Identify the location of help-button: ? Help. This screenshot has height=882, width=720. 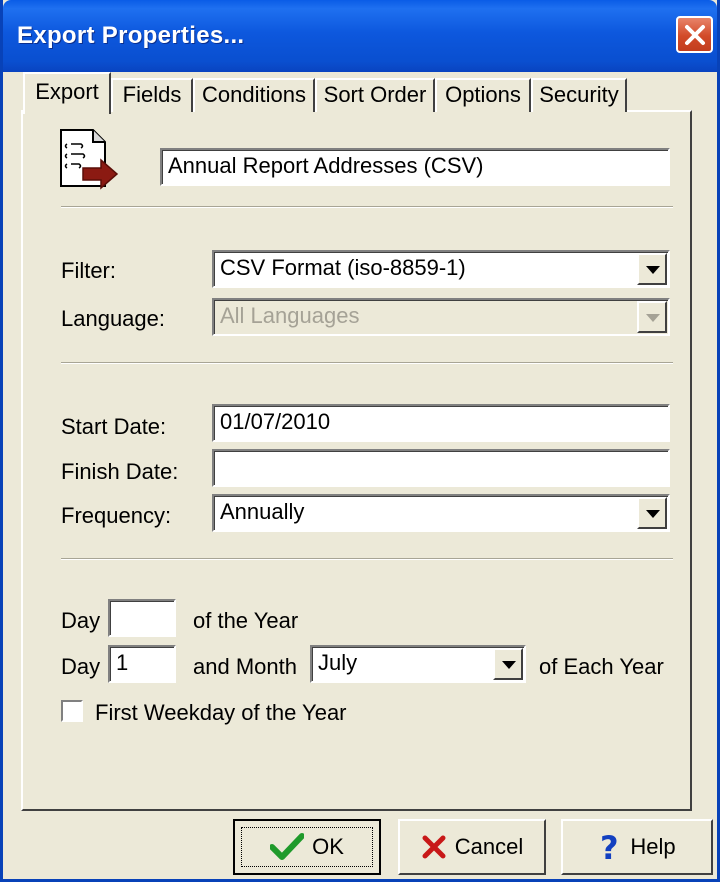
(637, 847).